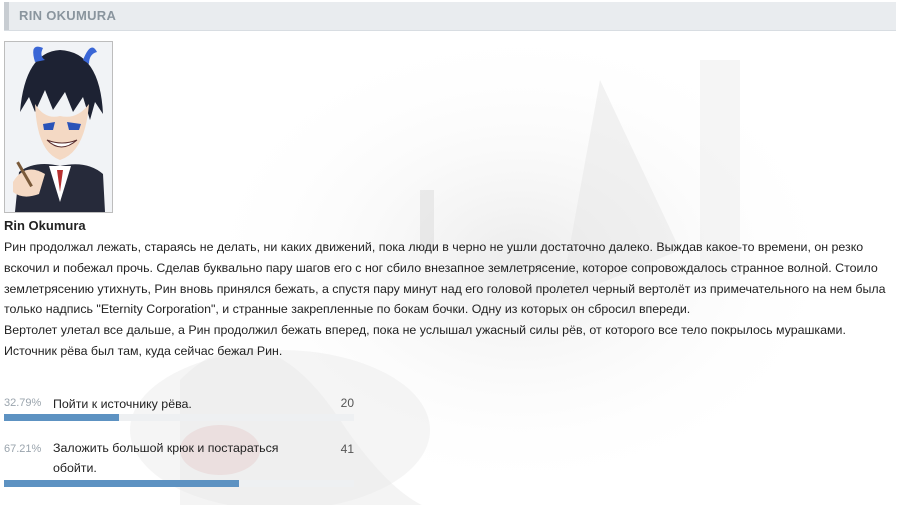  I want to click on post-title-bar: RIN OKUMURA, so click(450, 16).